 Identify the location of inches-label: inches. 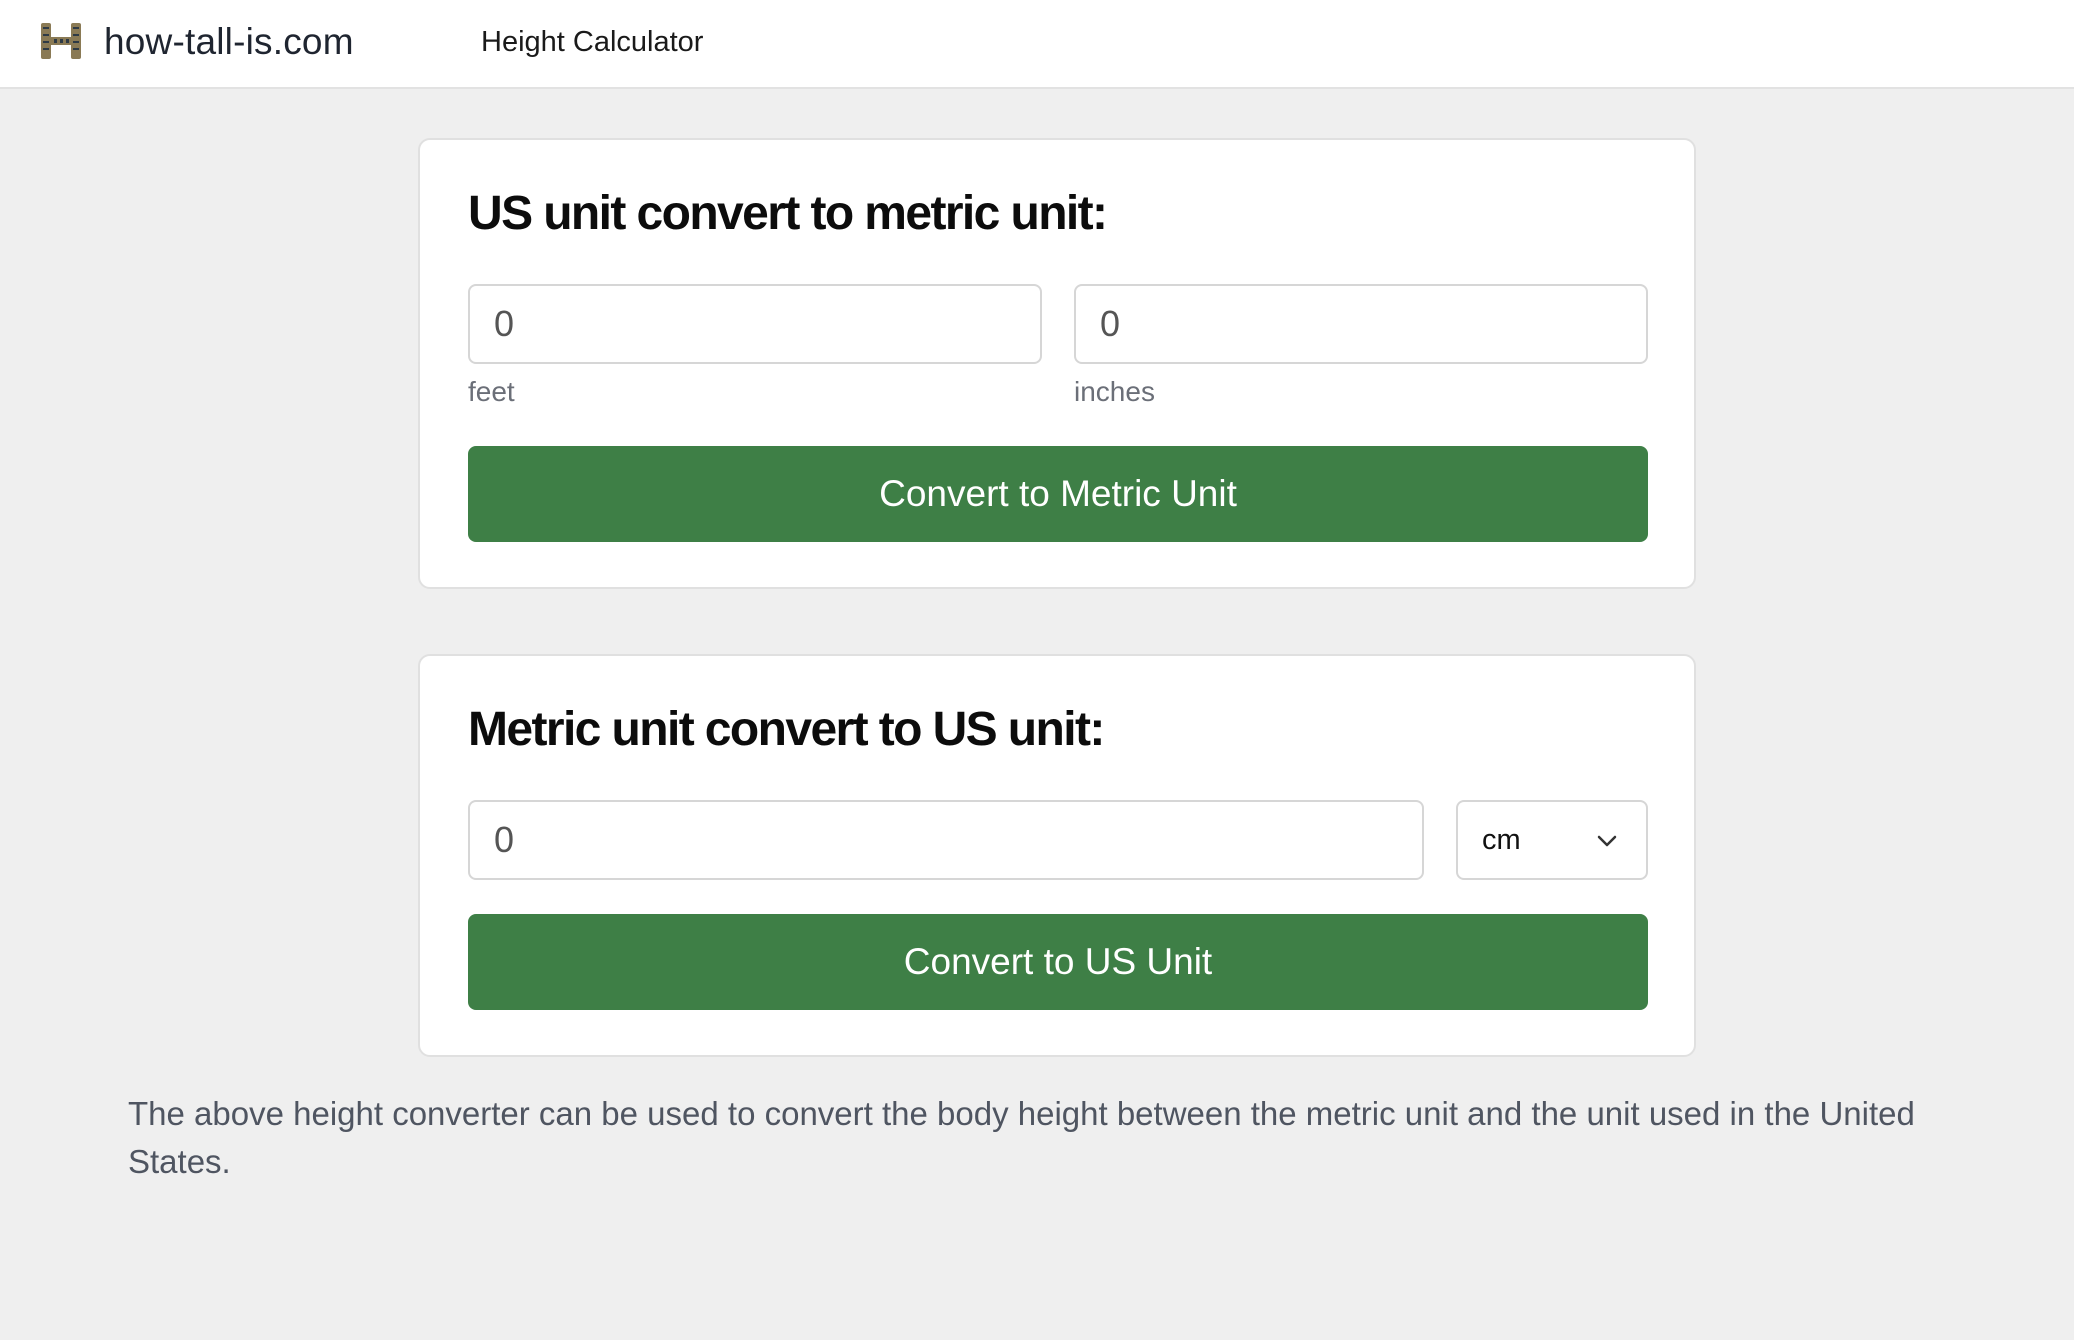
(1114, 391).